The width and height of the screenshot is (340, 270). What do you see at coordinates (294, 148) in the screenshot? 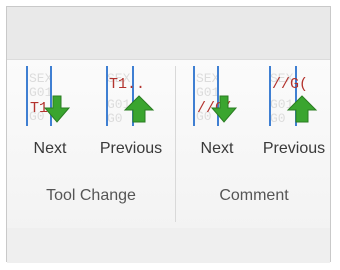
I see `comment-previous-label: Previous` at bounding box center [294, 148].